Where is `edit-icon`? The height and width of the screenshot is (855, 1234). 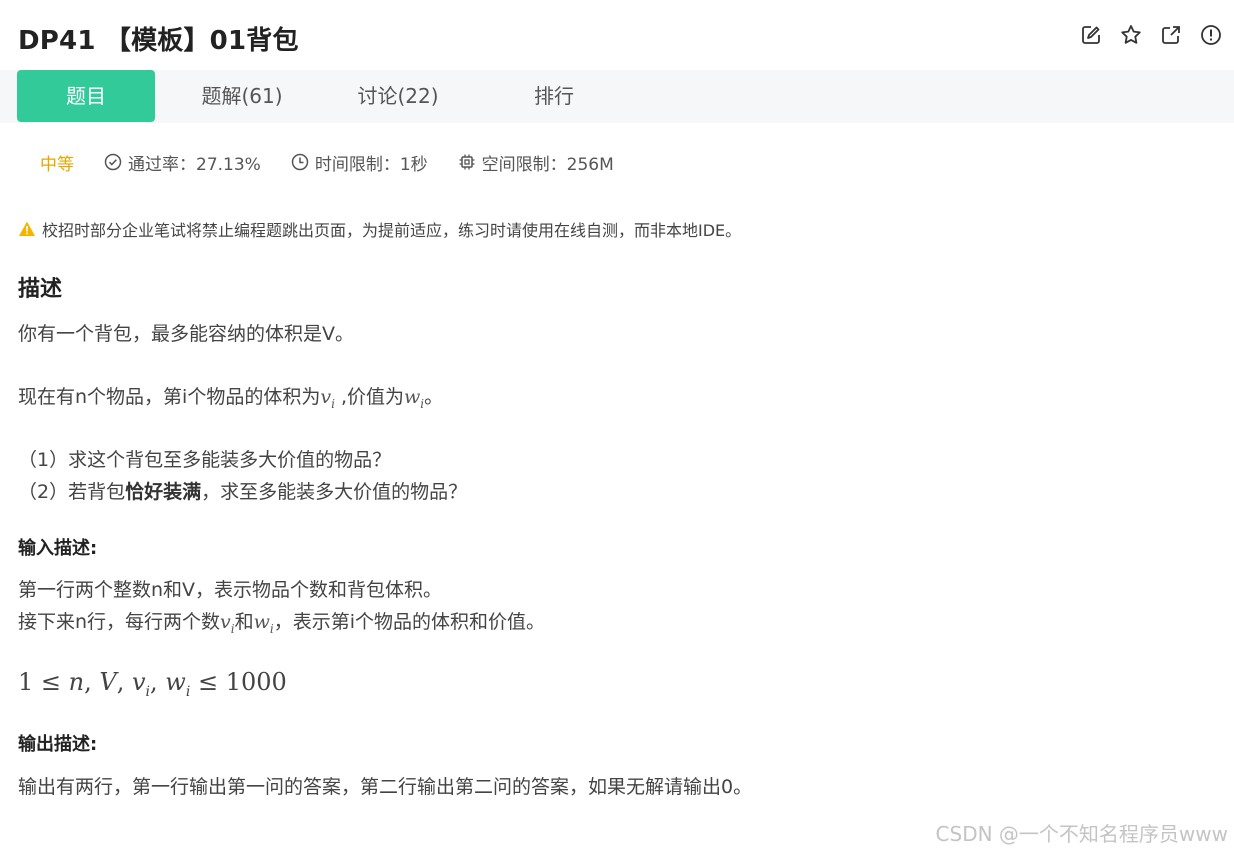
edit-icon is located at coordinates (1091, 35).